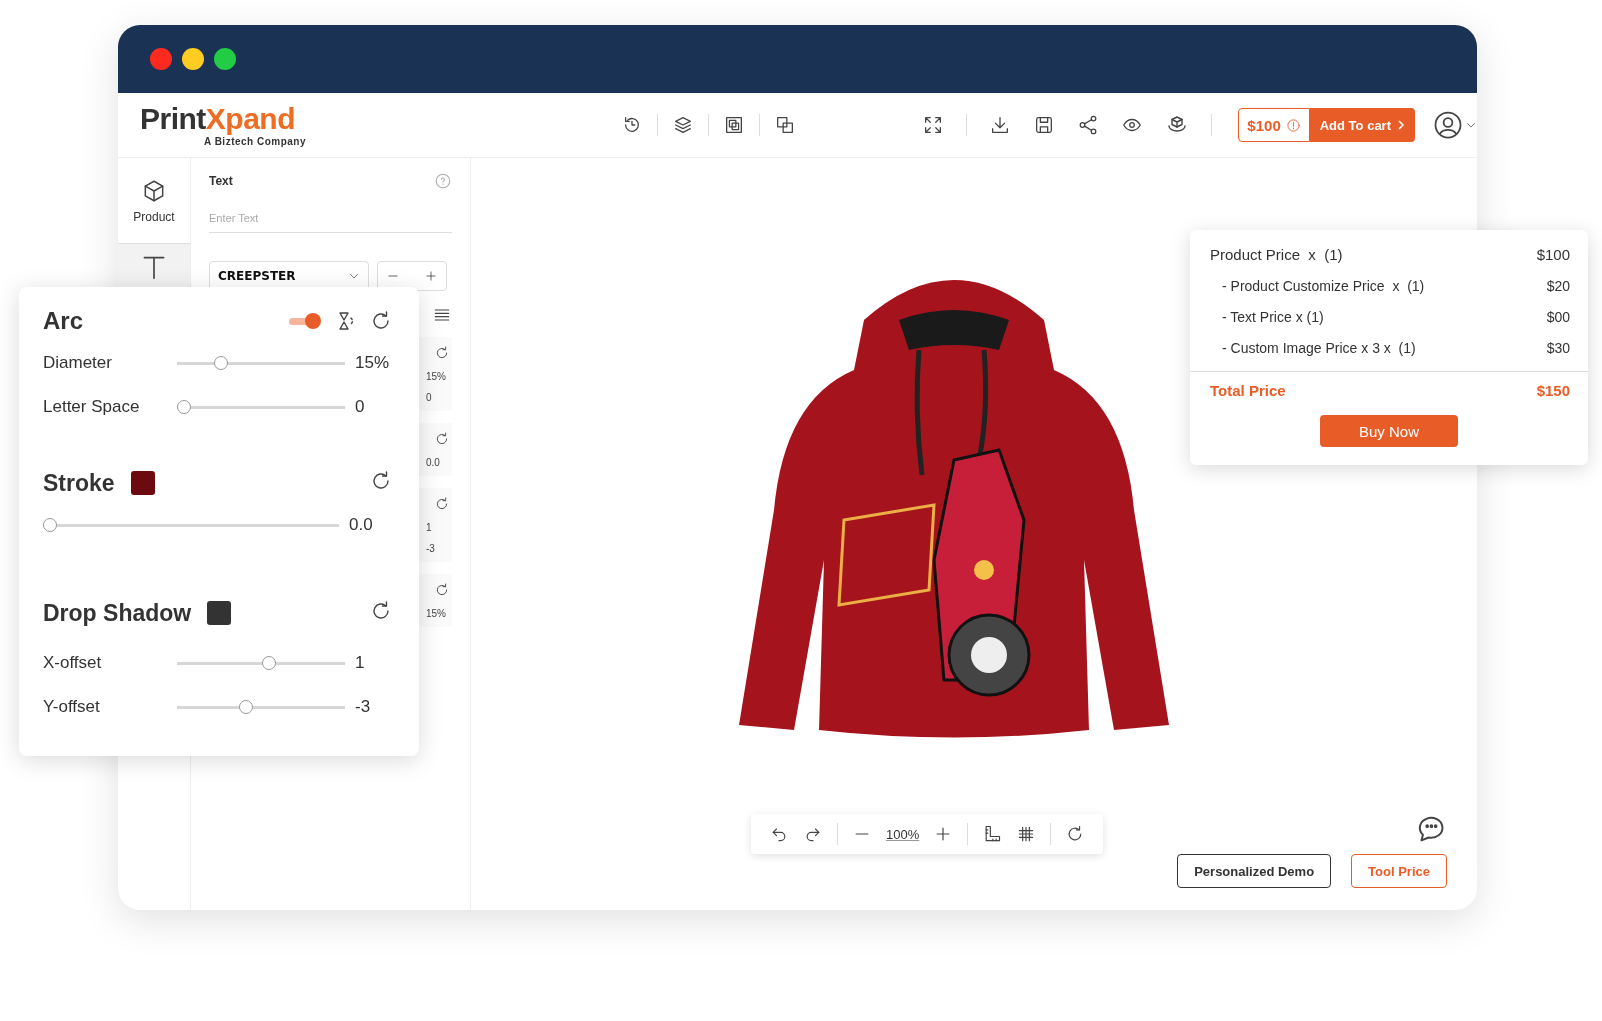 The height and width of the screenshot is (1021, 1602). I want to click on slider-label: Letter Space, so click(92, 407).